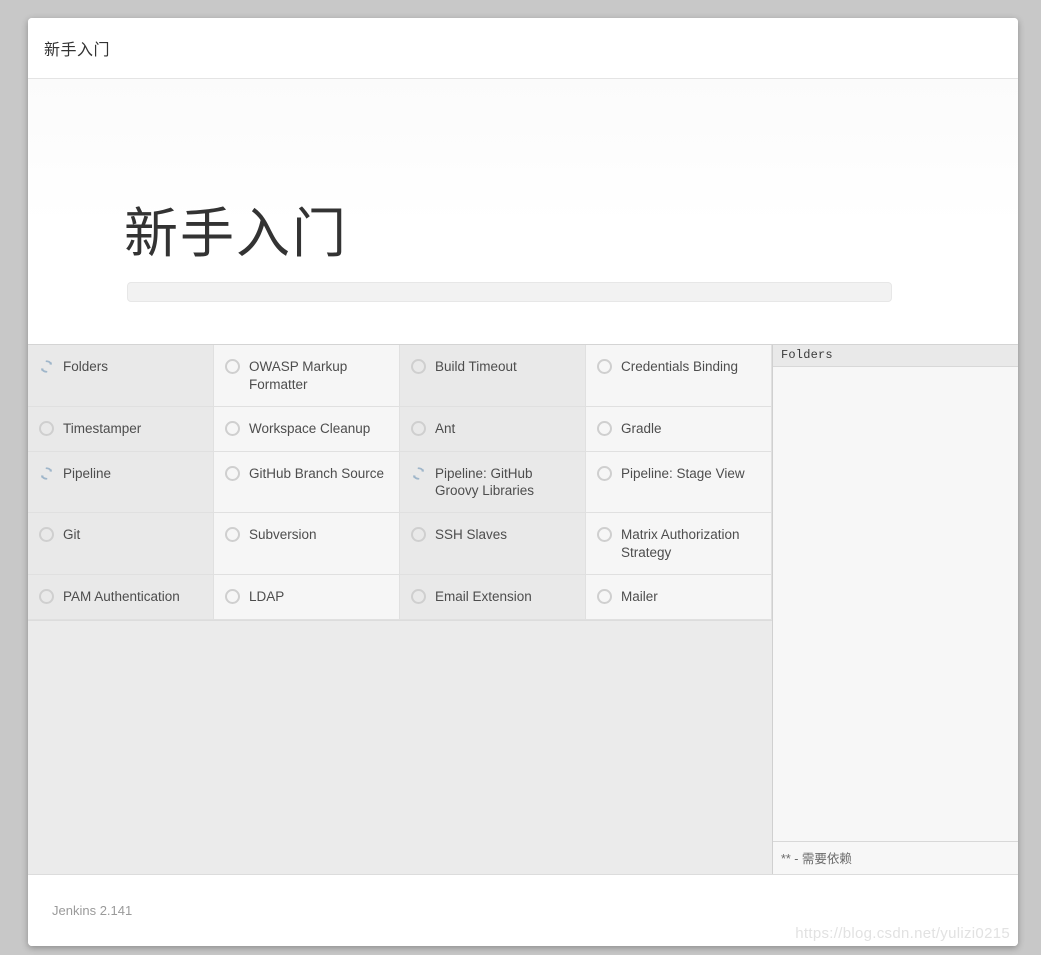 The image size is (1041, 955). What do you see at coordinates (236, 234) in the screenshot?
I see `hero-title: 新手入门` at bounding box center [236, 234].